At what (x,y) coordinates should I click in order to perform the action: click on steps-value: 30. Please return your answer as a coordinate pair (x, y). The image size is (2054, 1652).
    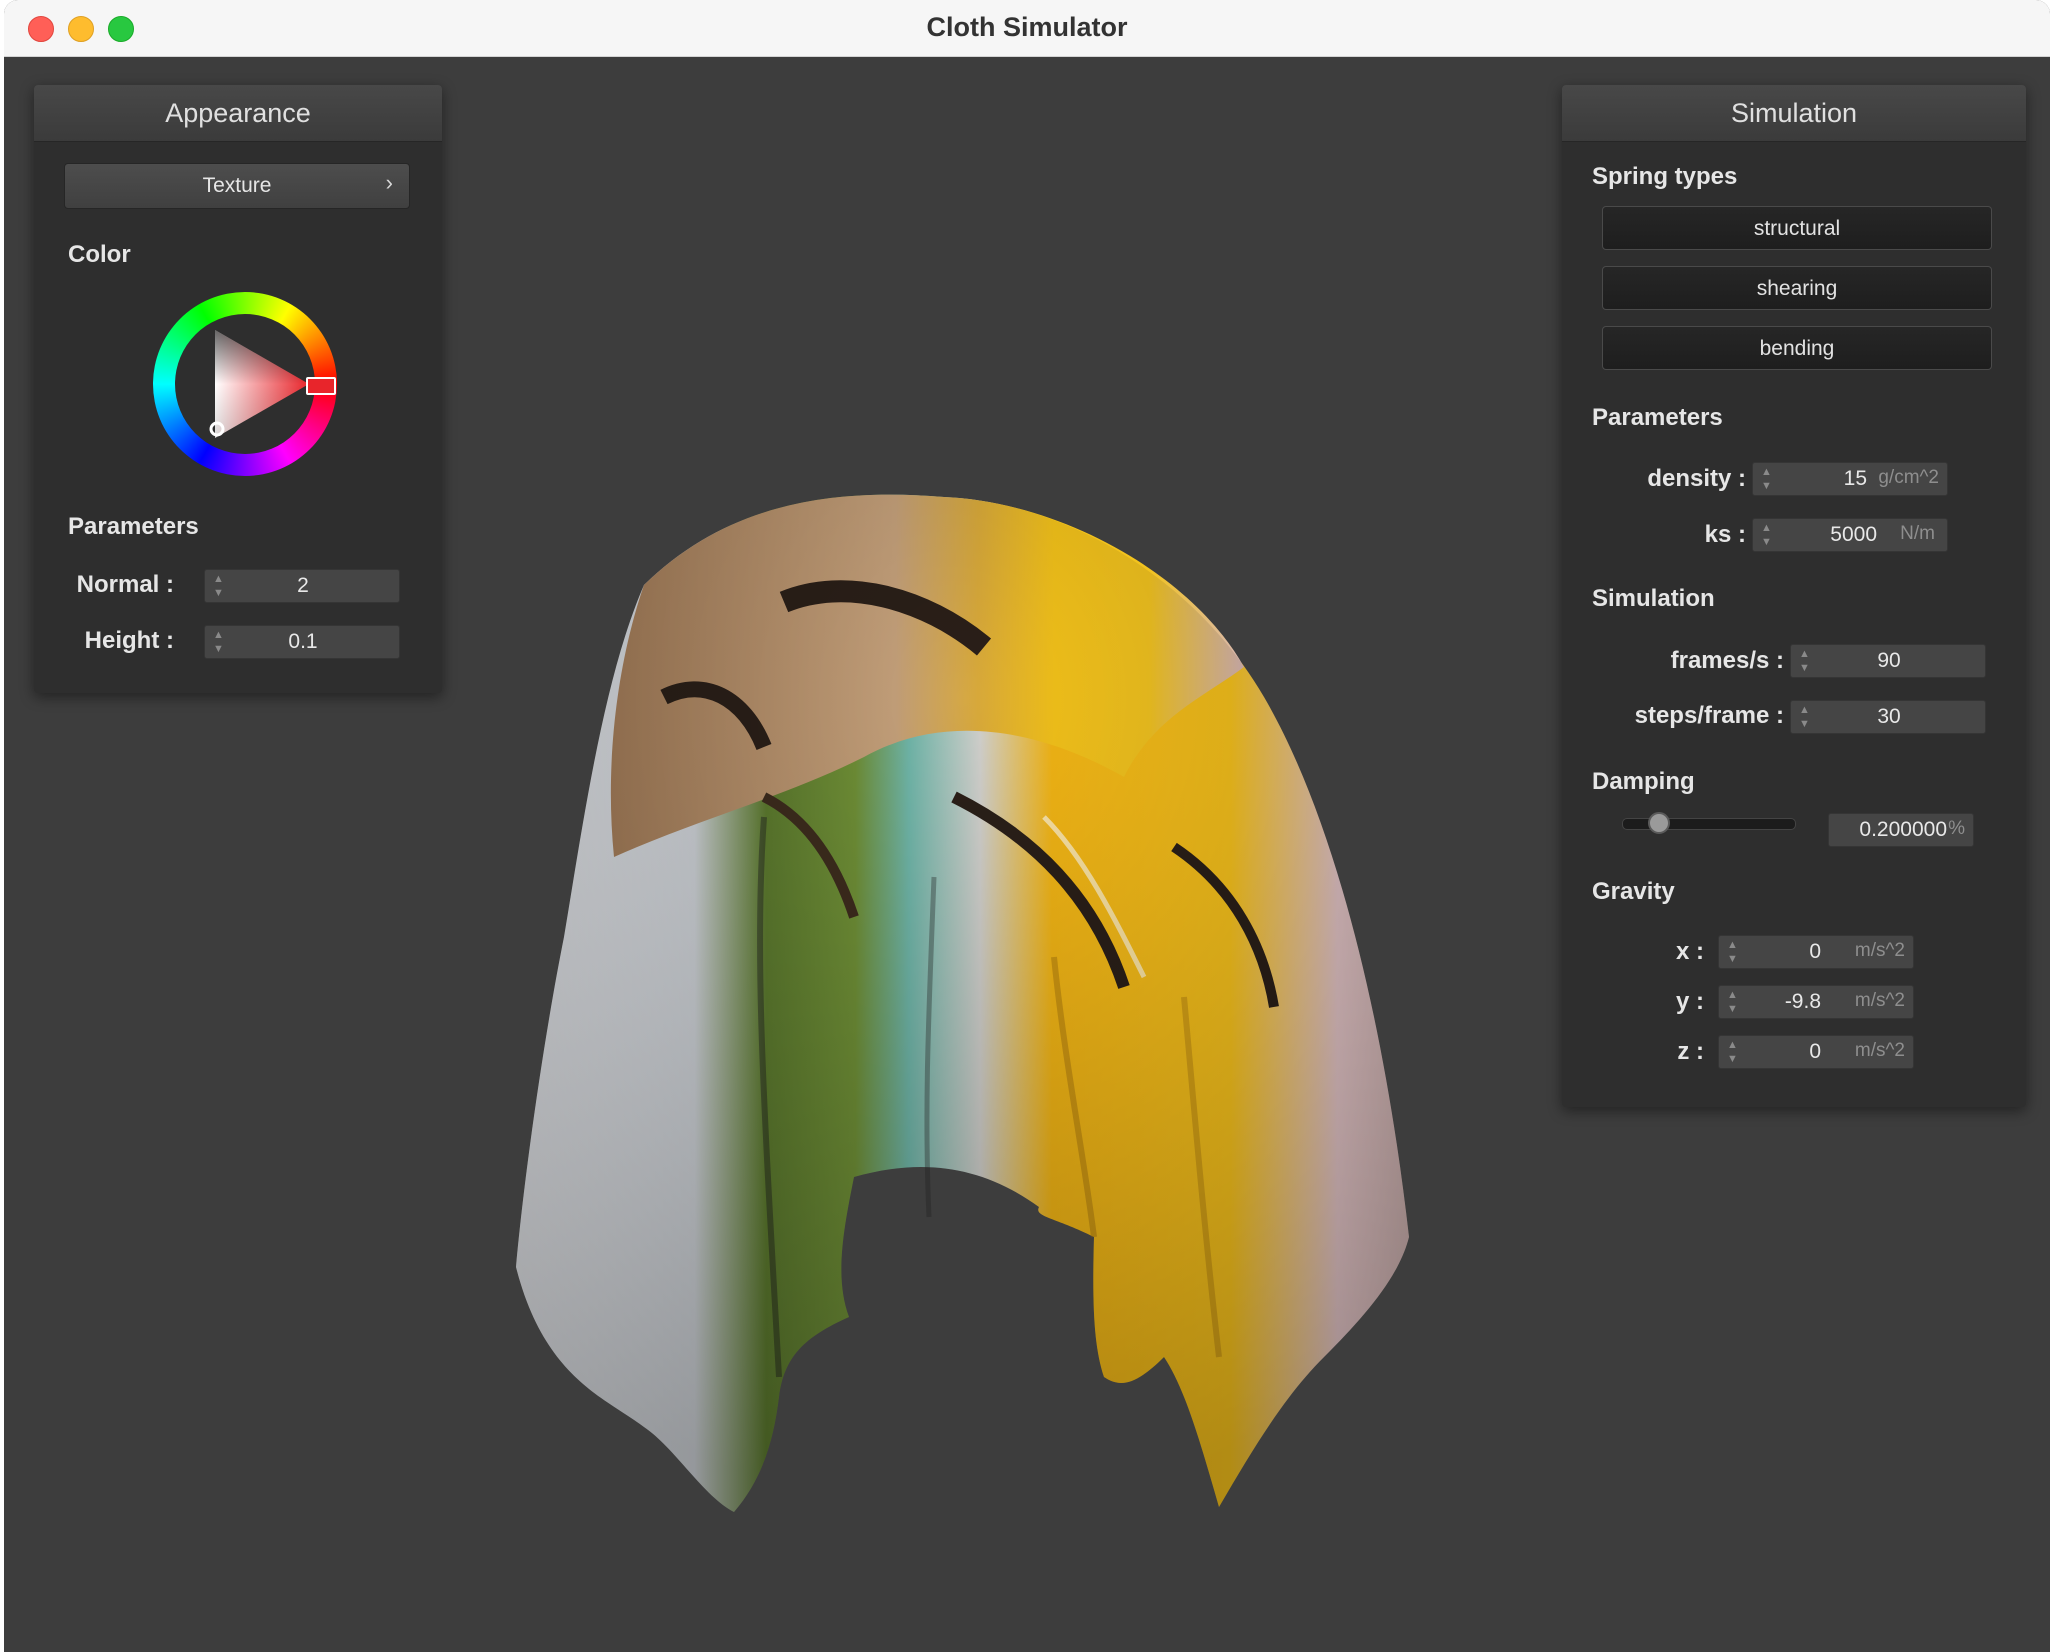
    Looking at the image, I should click on (1889, 716).